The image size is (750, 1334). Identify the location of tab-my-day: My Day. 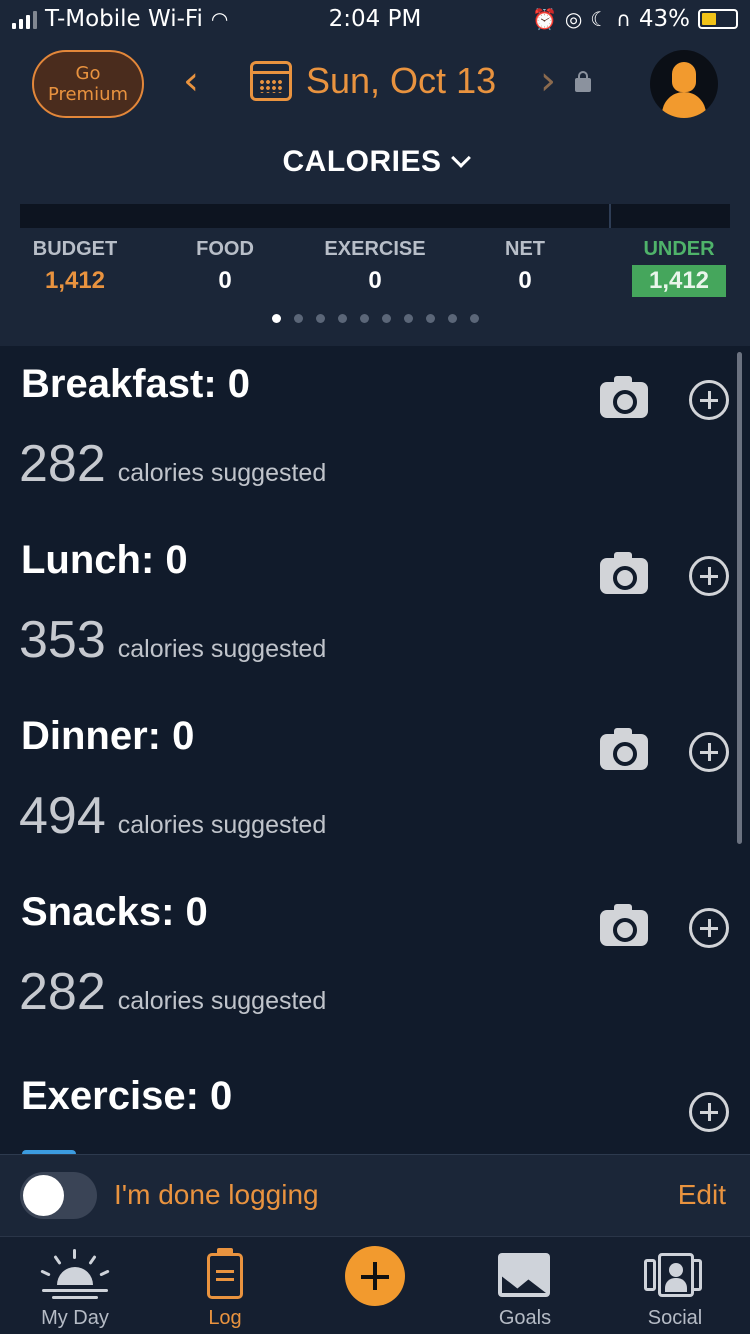
(75, 1285).